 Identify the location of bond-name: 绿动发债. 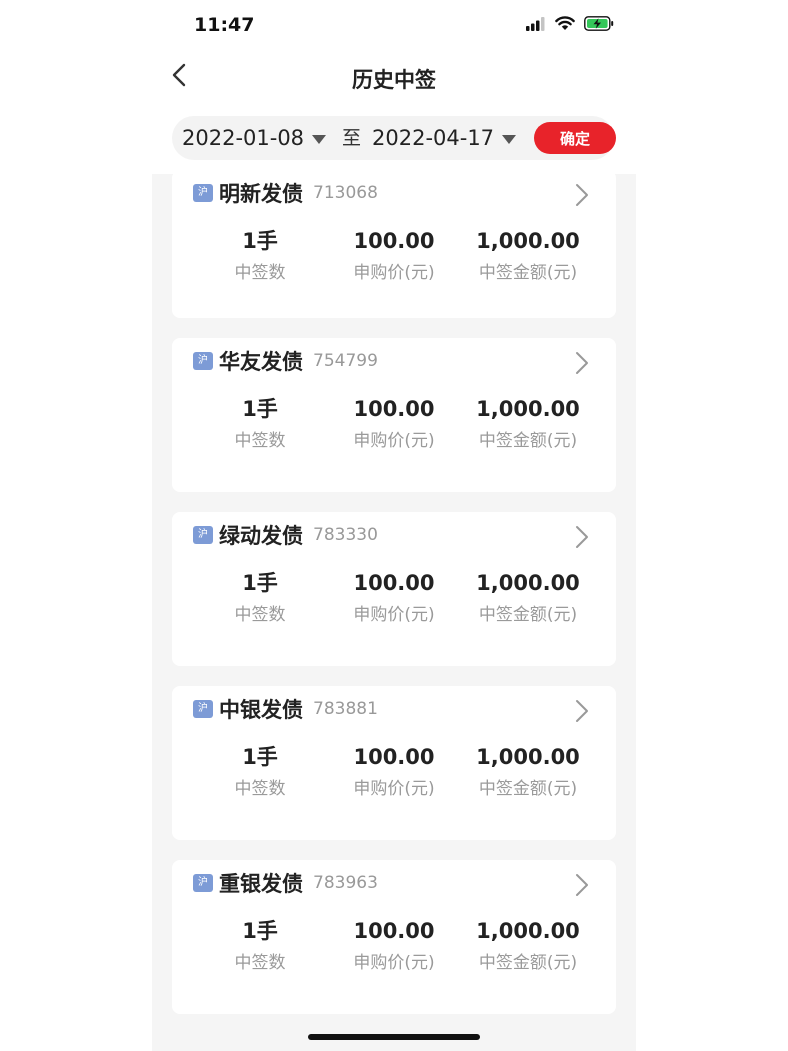
(261, 536).